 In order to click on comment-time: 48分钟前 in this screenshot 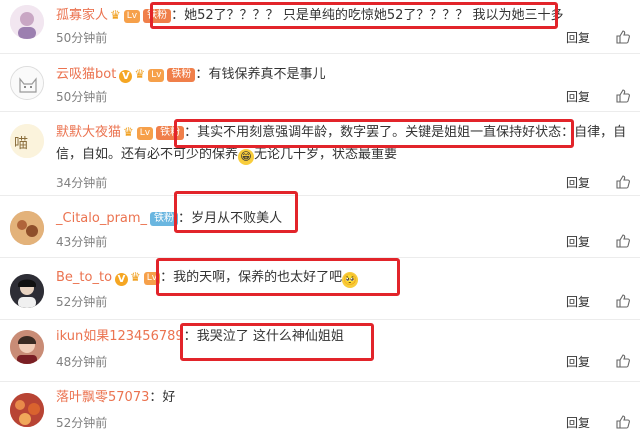, I will do `click(82, 362)`.